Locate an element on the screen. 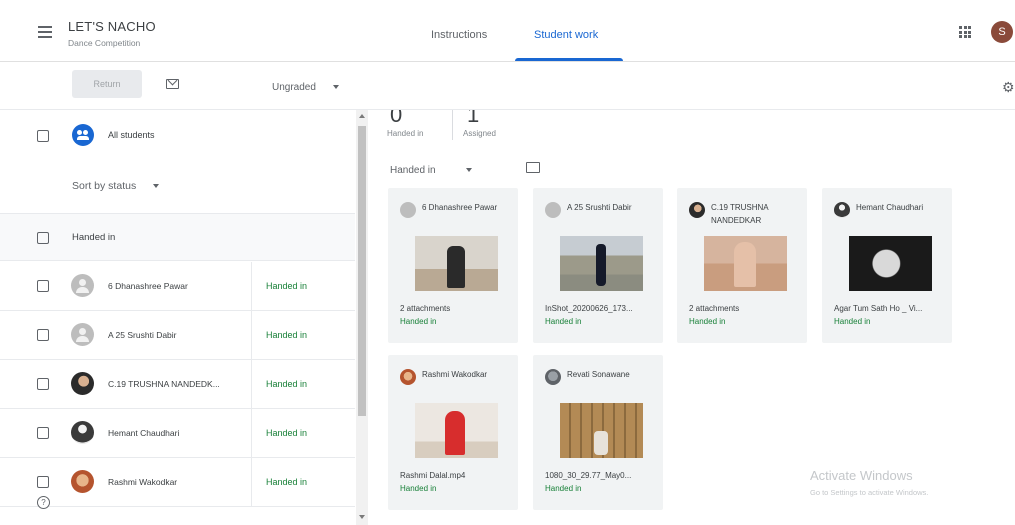 The width and height of the screenshot is (1015, 525). tab-instructions: Instructions is located at coordinates (459, 35).